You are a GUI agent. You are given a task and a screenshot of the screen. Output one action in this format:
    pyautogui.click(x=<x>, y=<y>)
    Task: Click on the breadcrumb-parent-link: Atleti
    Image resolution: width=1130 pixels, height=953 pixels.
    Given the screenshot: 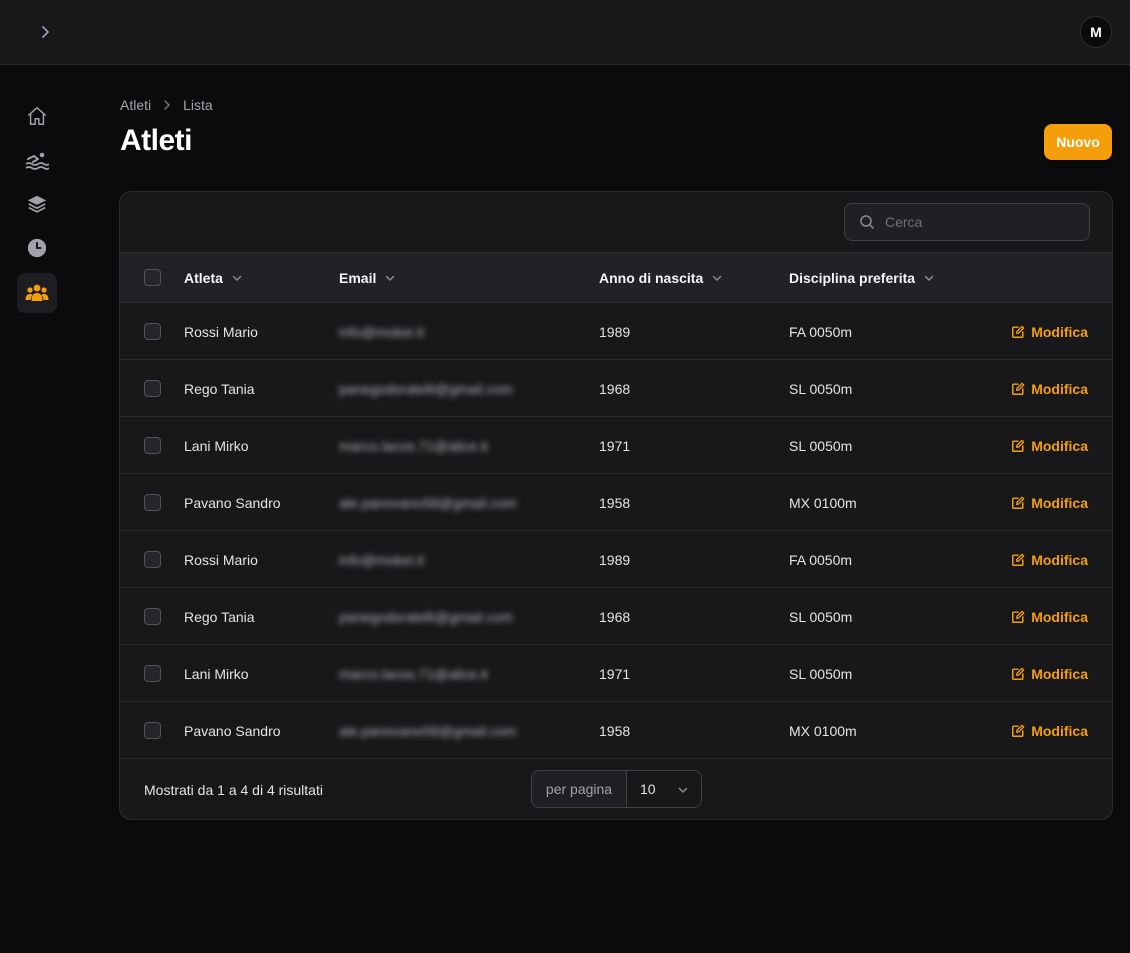 What is the action you would take?
    pyautogui.click(x=135, y=105)
    